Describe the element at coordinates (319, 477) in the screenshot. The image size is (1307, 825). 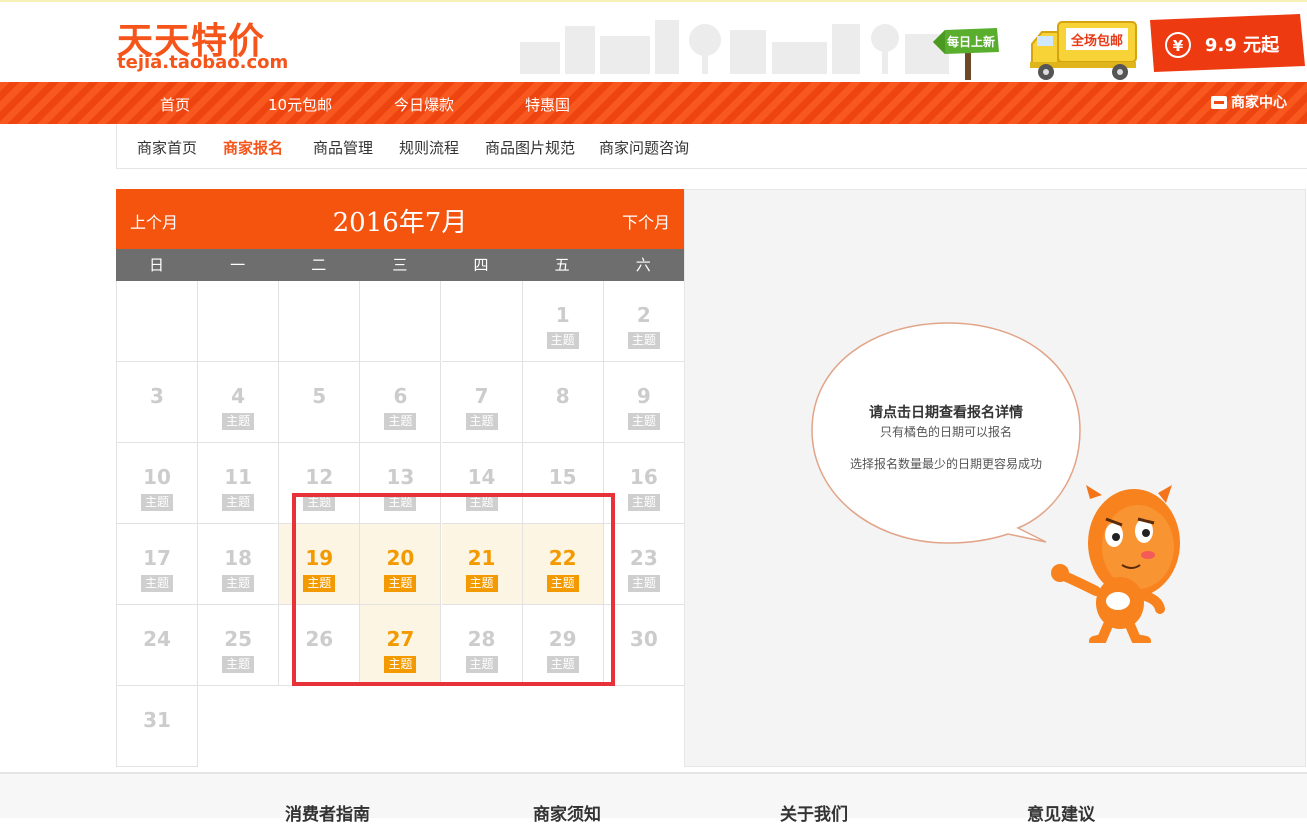
I see `day-number: 12` at that location.